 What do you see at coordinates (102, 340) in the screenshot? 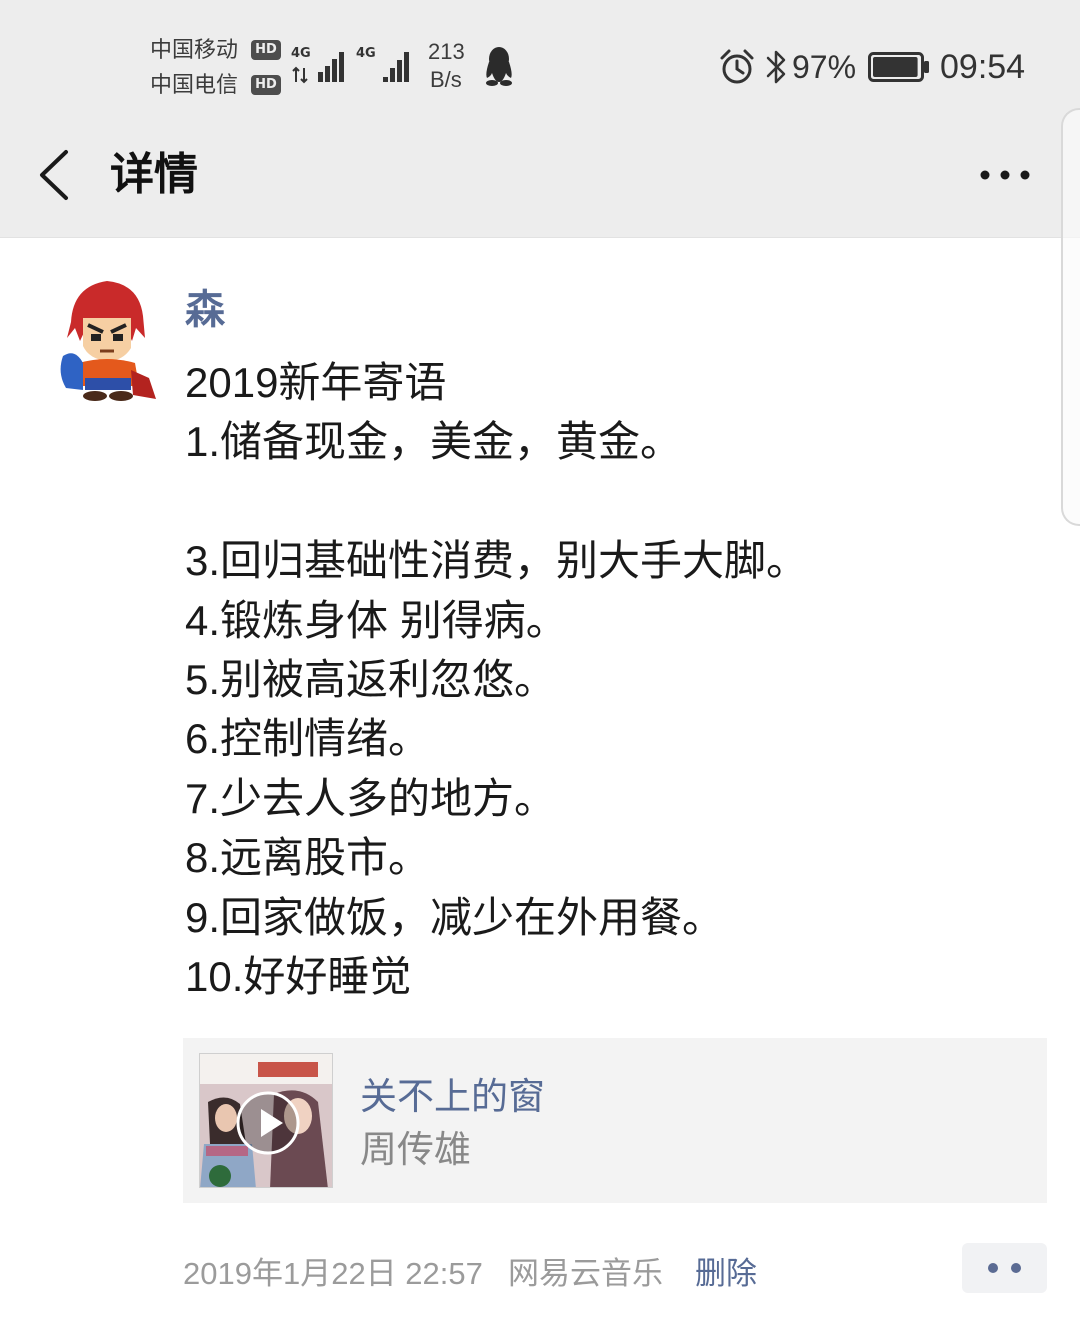
I see `cartoon-avatar` at bounding box center [102, 340].